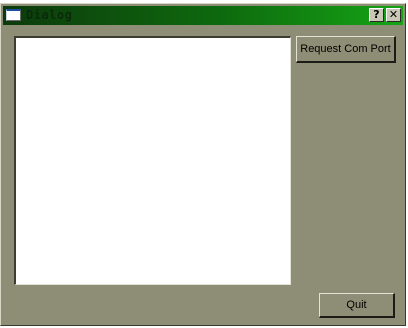 This screenshot has height=328, width=408. I want to click on title-bar: Dialog ? ✕, so click(203, 15).